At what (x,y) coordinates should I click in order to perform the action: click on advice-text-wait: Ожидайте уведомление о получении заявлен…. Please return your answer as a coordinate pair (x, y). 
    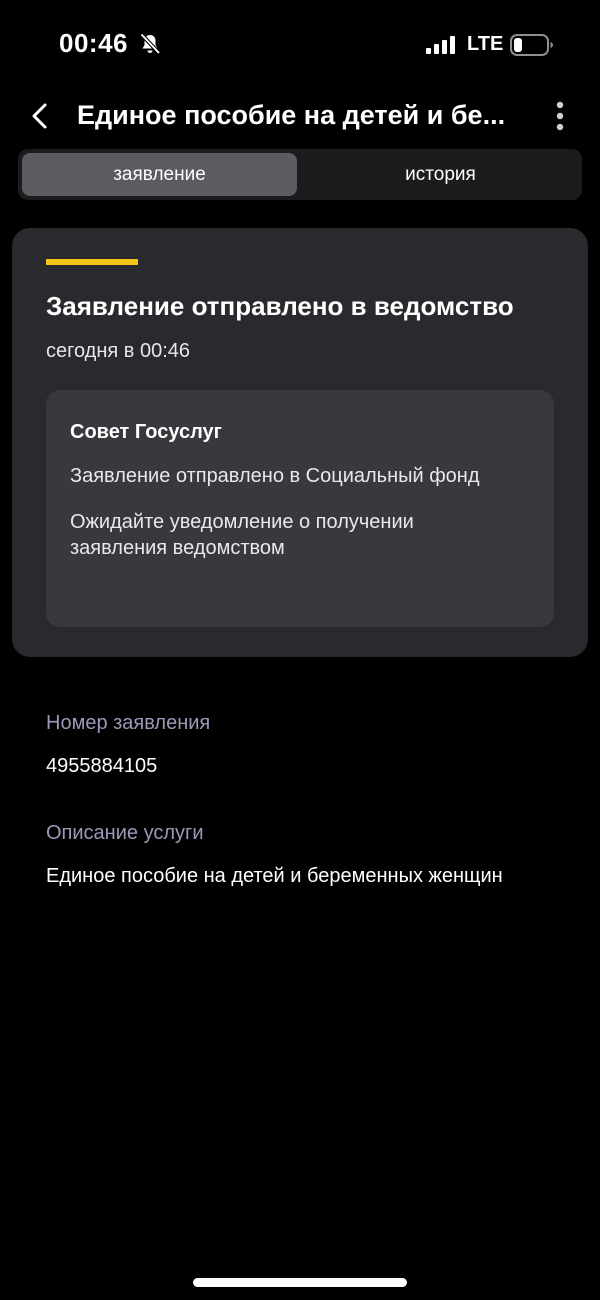
    Looking at the image, I should click on (242, 535).